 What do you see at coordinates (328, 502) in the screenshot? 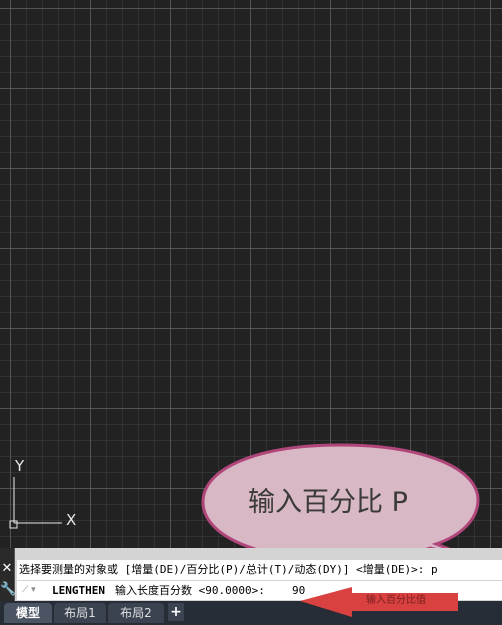
I see `callout-text: 输入百分比 P` at bounding box center [328, 502].